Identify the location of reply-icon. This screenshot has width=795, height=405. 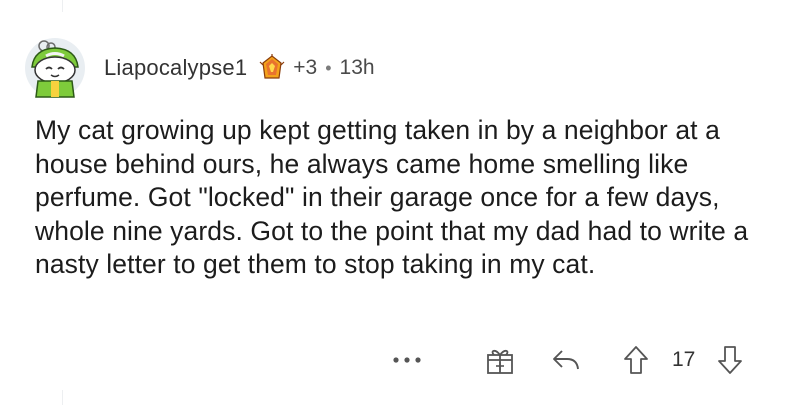
(566, 360).